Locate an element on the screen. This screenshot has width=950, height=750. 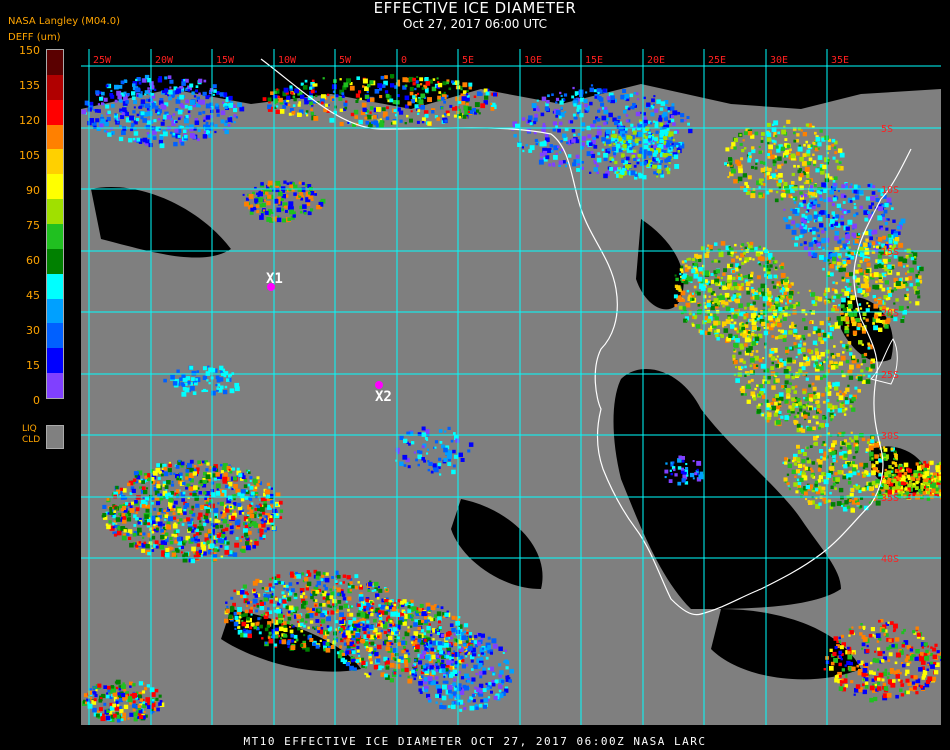
legend-tick-label: 30 is located at coordinates (33, 330).